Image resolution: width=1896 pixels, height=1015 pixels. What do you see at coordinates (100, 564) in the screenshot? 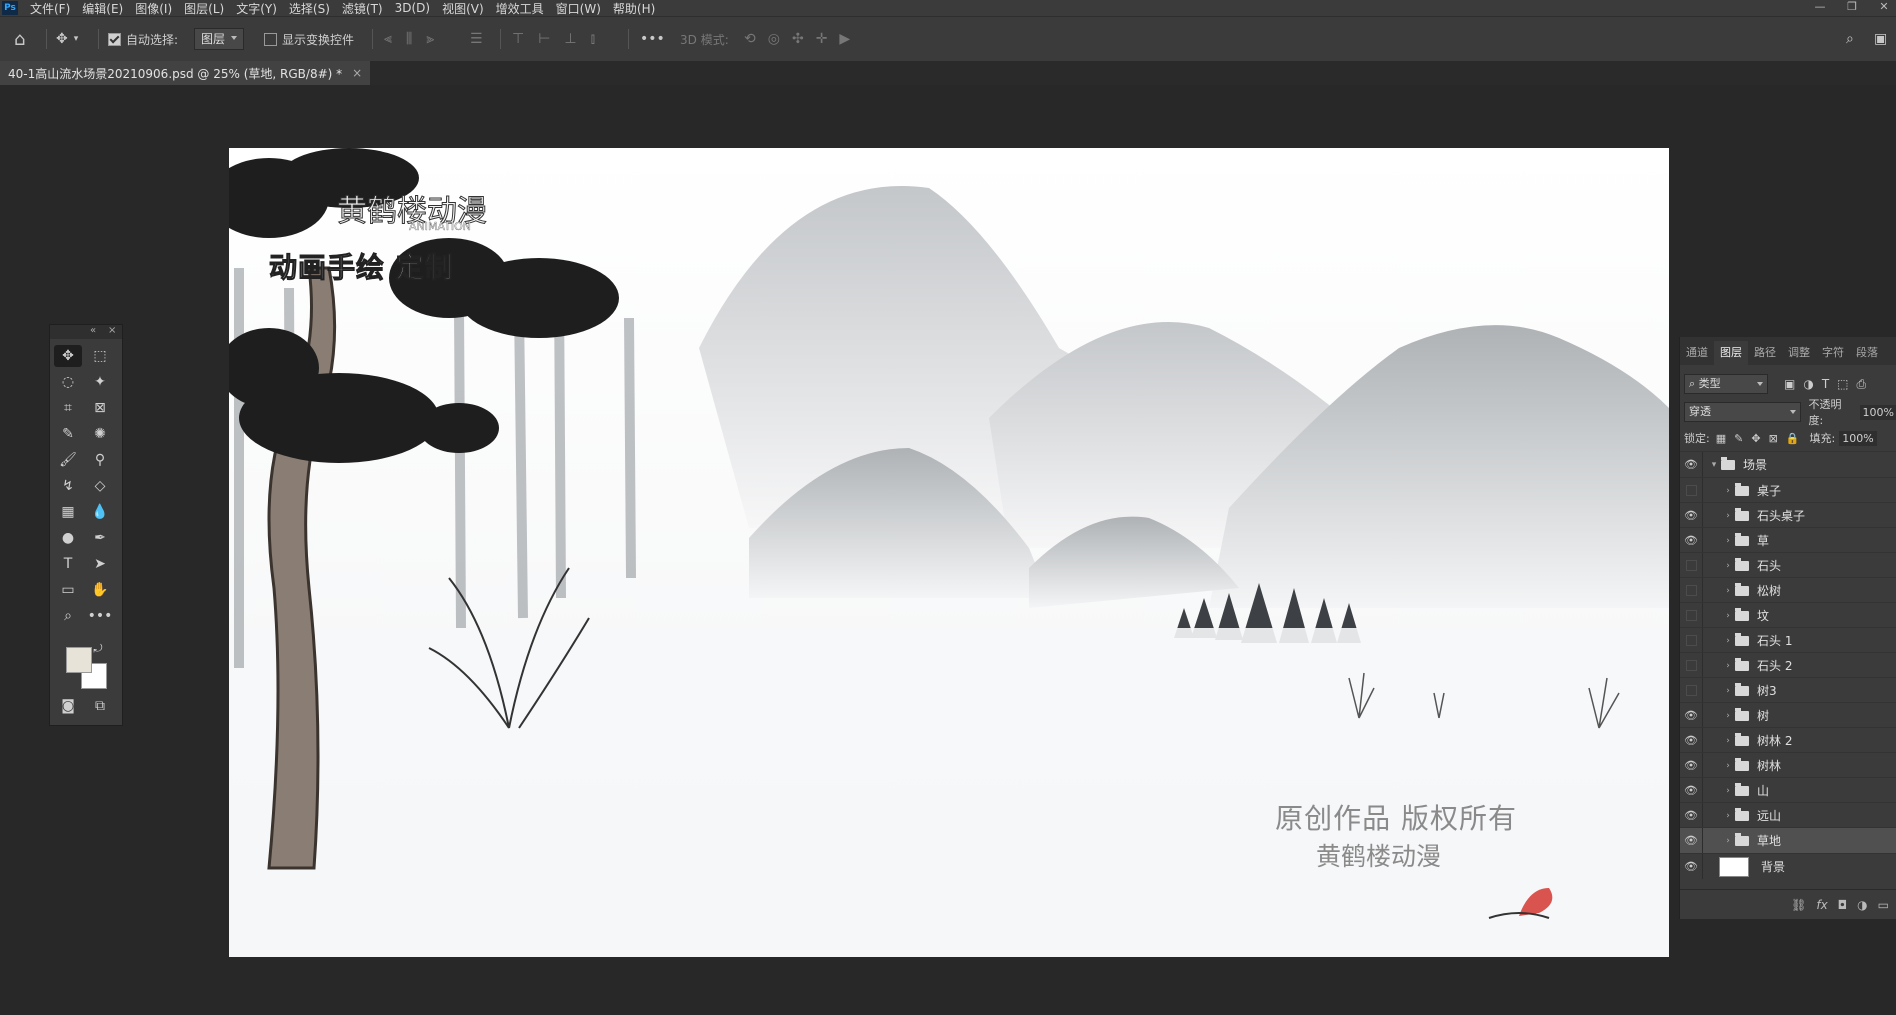
I see `path-select-icon: ➤` at bounding box center [100, 564].